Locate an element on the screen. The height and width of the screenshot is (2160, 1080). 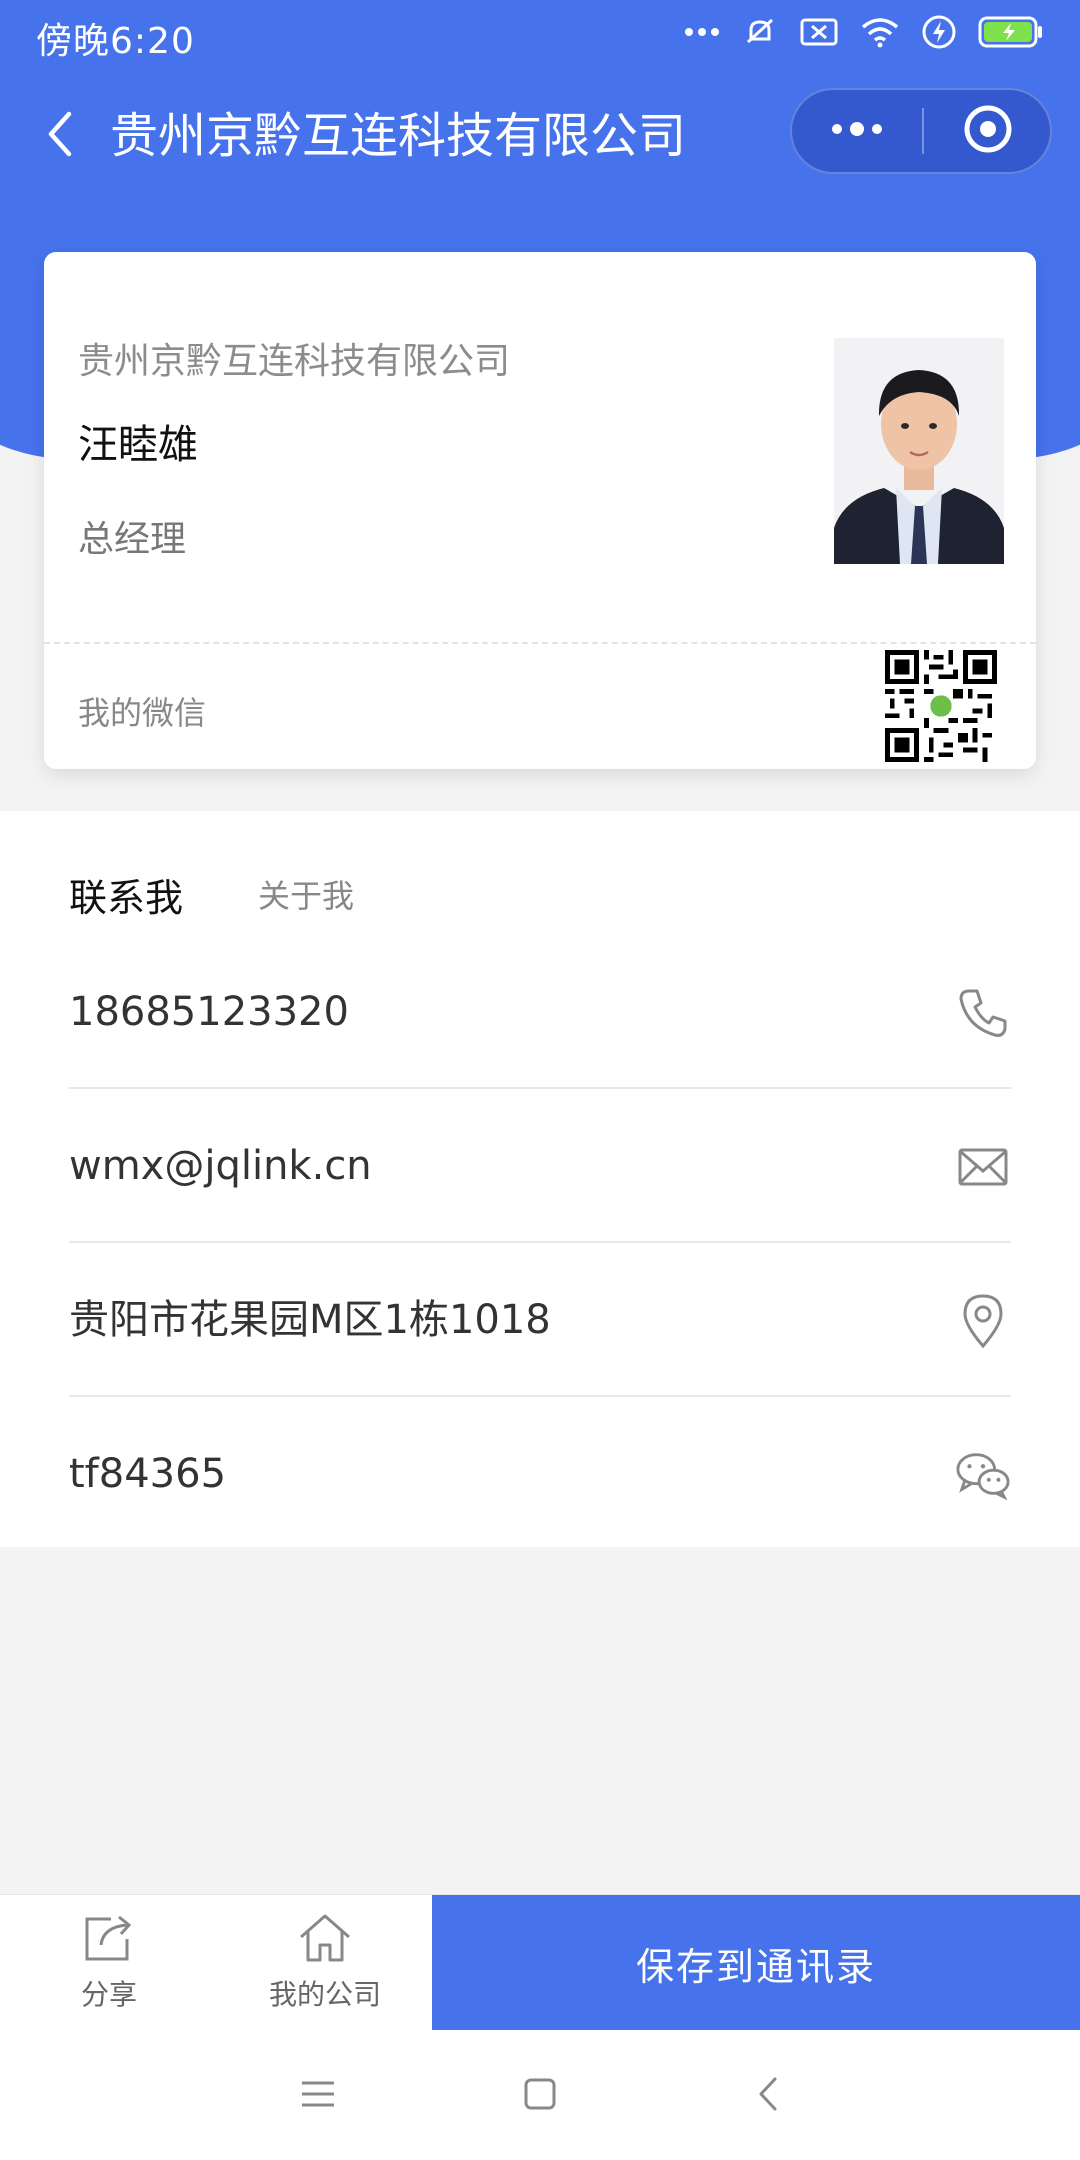
card-company-name: 贵州京黔互连科技有限公司 is located at coordinates (294, 361).